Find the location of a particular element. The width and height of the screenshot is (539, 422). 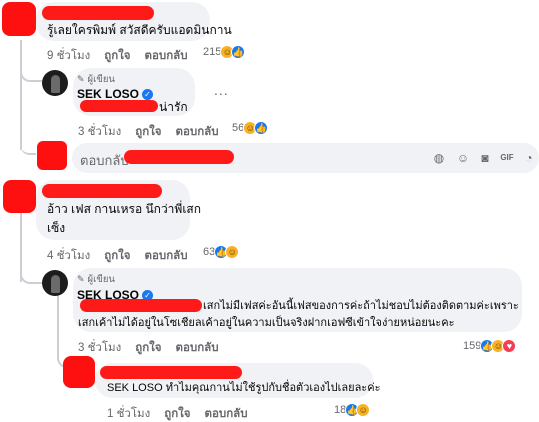

reaction-summary: 215 ☺ 👍 is located at coordinates (224, 52).